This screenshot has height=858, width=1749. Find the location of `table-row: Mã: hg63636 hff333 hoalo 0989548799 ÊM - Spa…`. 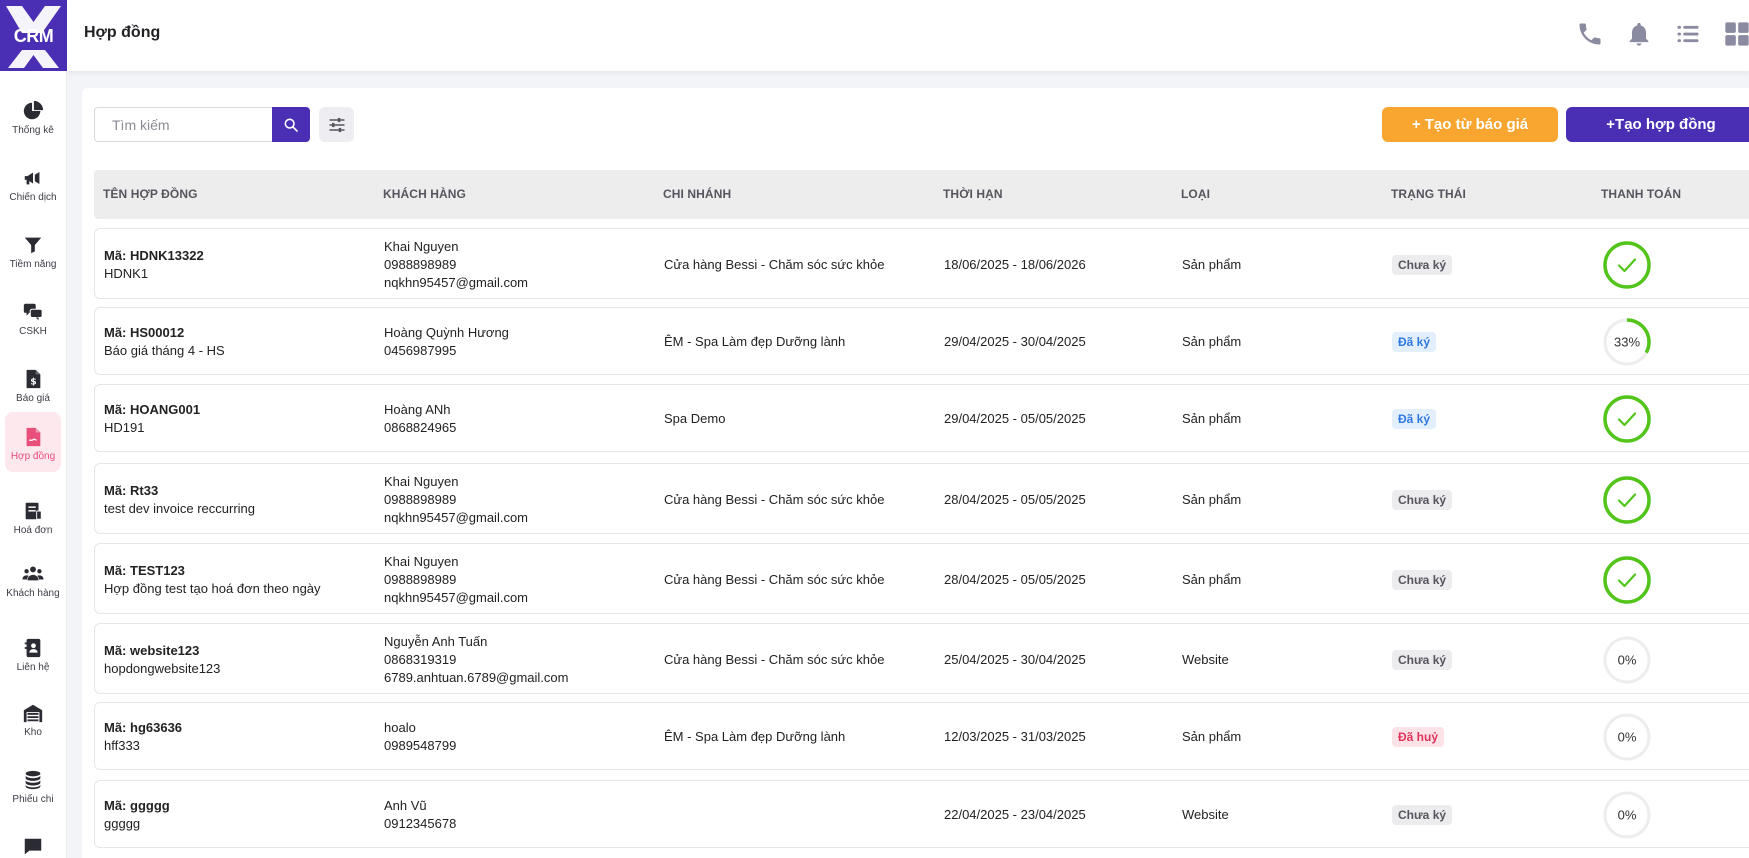

table-row: Mã: hg63636 hff333 hoalo 0989548799 ÊM - Spa… is located at coordinates (921, 736).